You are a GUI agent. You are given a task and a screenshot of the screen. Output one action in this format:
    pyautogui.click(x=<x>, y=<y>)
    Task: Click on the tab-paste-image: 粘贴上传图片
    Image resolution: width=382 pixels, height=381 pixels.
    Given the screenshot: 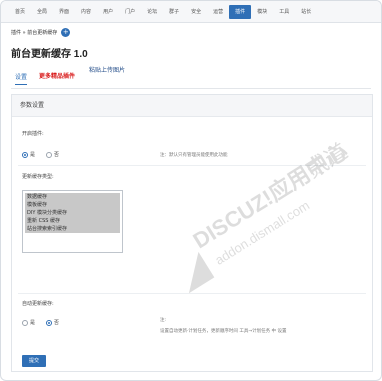 What is the action you would take?
    pyautogui.click(x=107, y=69)
    